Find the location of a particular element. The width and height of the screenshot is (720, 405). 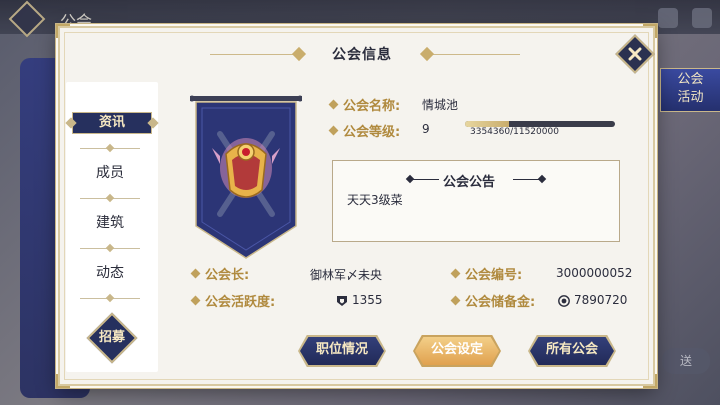

top-bar-icons is located at coordinates (685, 18).